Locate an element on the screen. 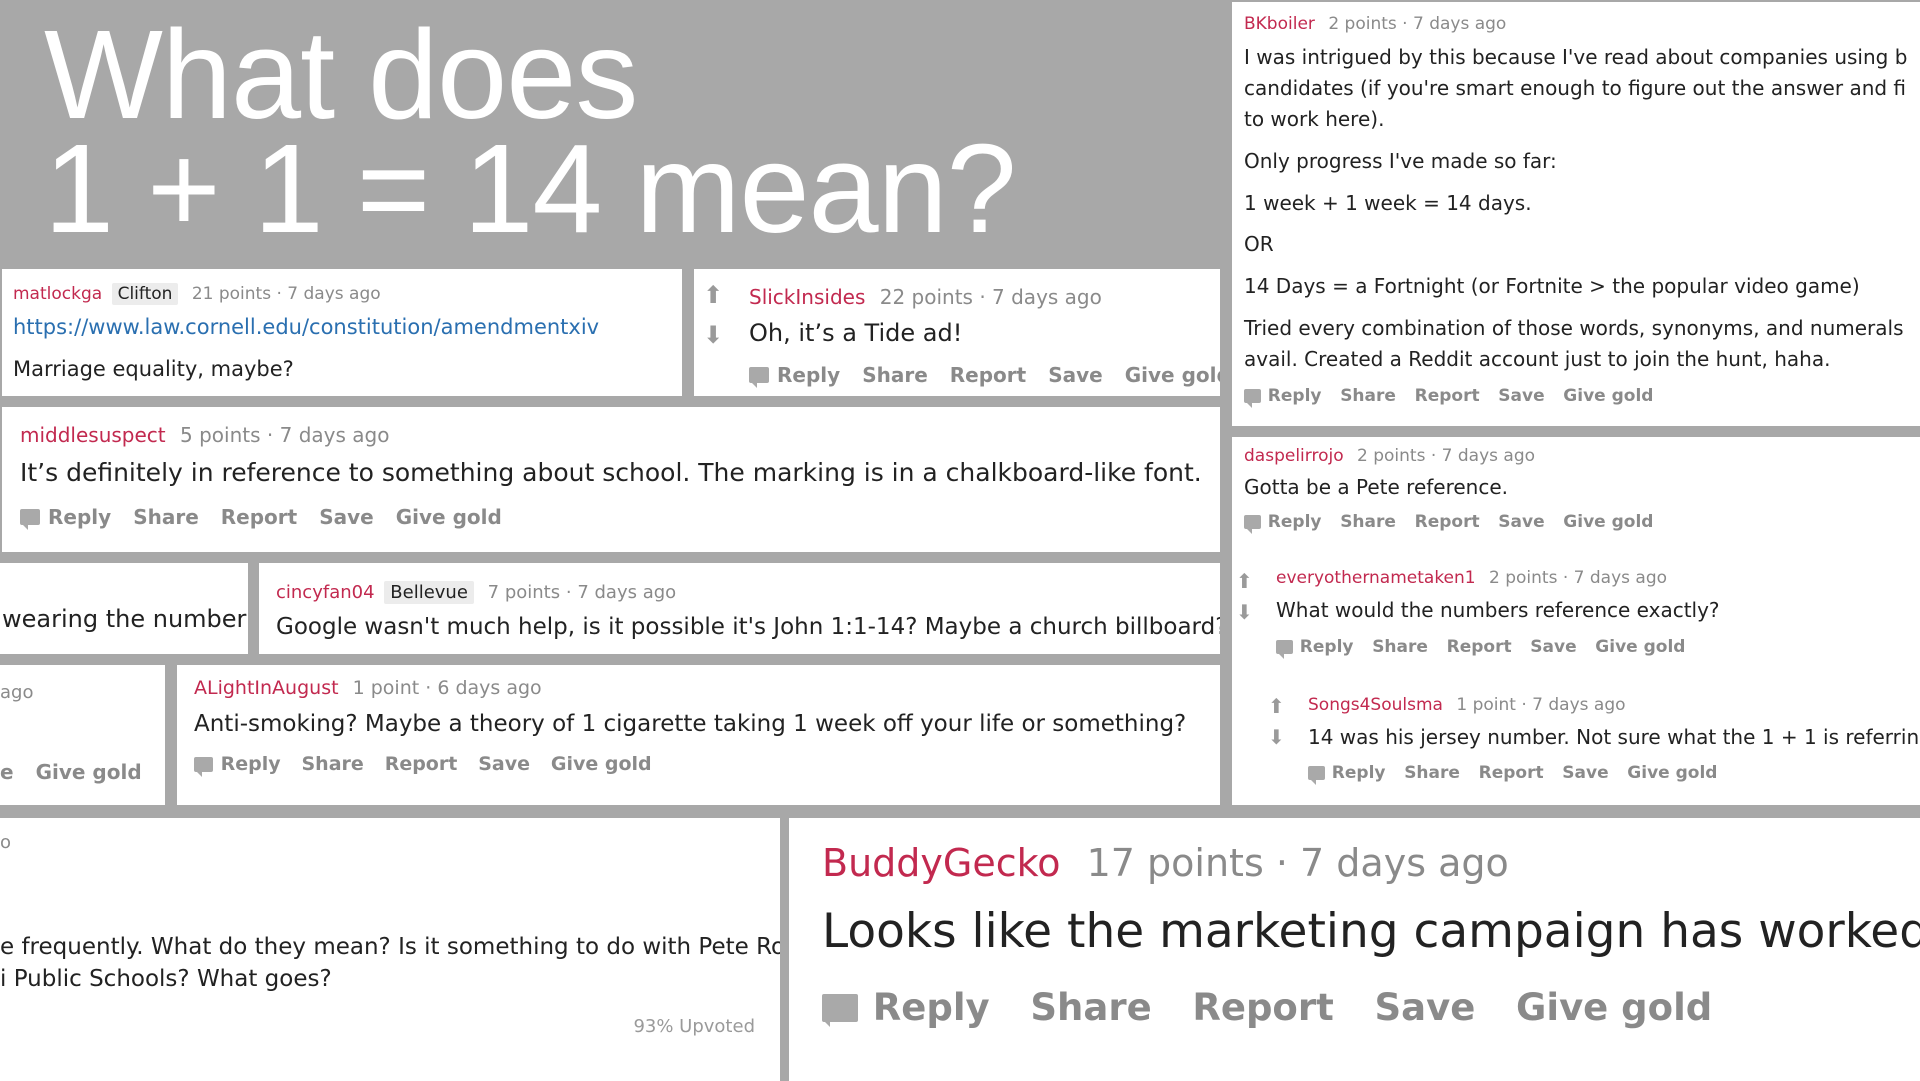  comment-username: cincyfan04 is located at coordinates (325, 592).